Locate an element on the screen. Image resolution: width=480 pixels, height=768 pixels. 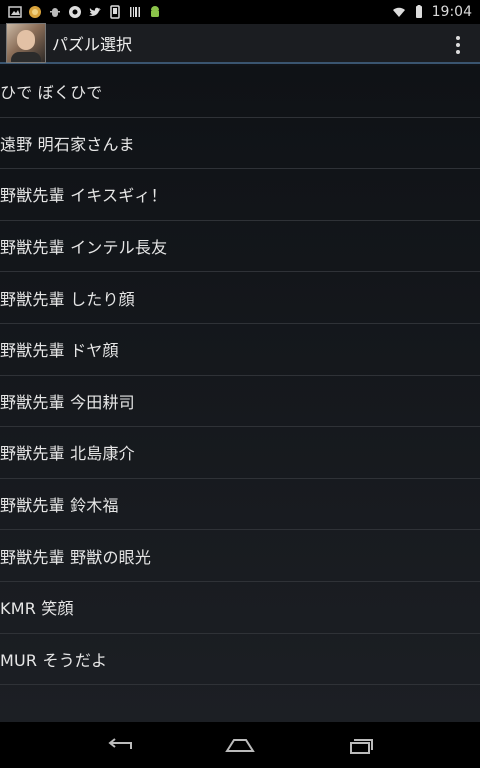
list-item-label: 野獣先輩 ドヤ顔 is located at coordinates (59, 351).